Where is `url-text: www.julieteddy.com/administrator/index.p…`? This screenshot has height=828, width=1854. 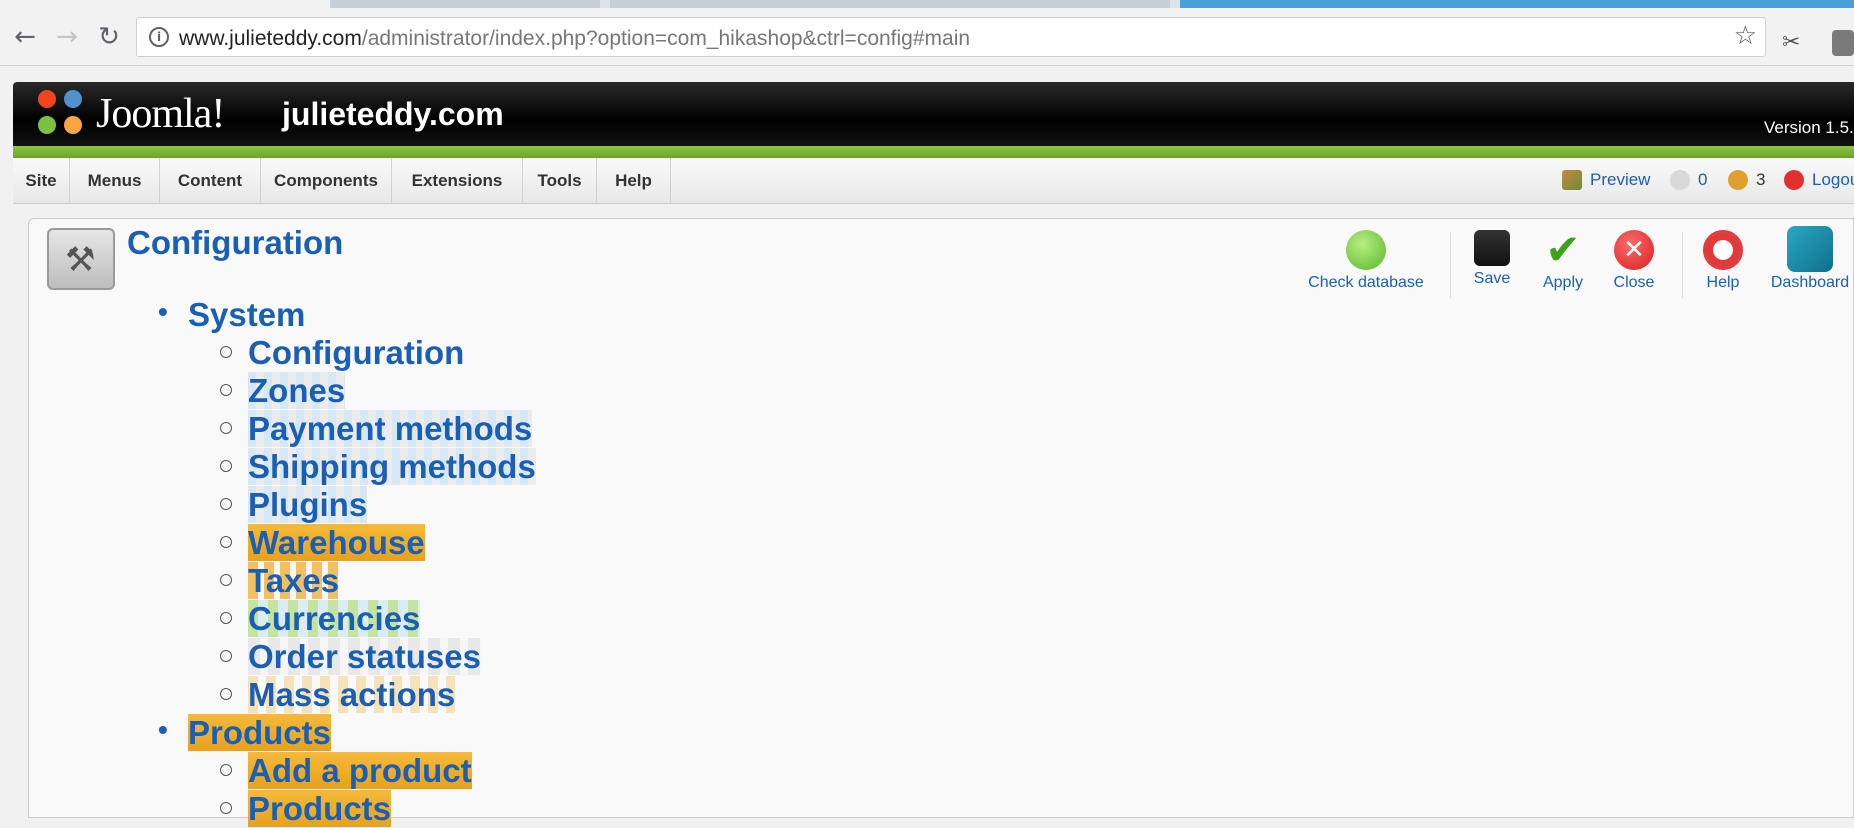 url-text: www.julieteddy.com/administrator/index.p… is located at coordinates (574, 39).